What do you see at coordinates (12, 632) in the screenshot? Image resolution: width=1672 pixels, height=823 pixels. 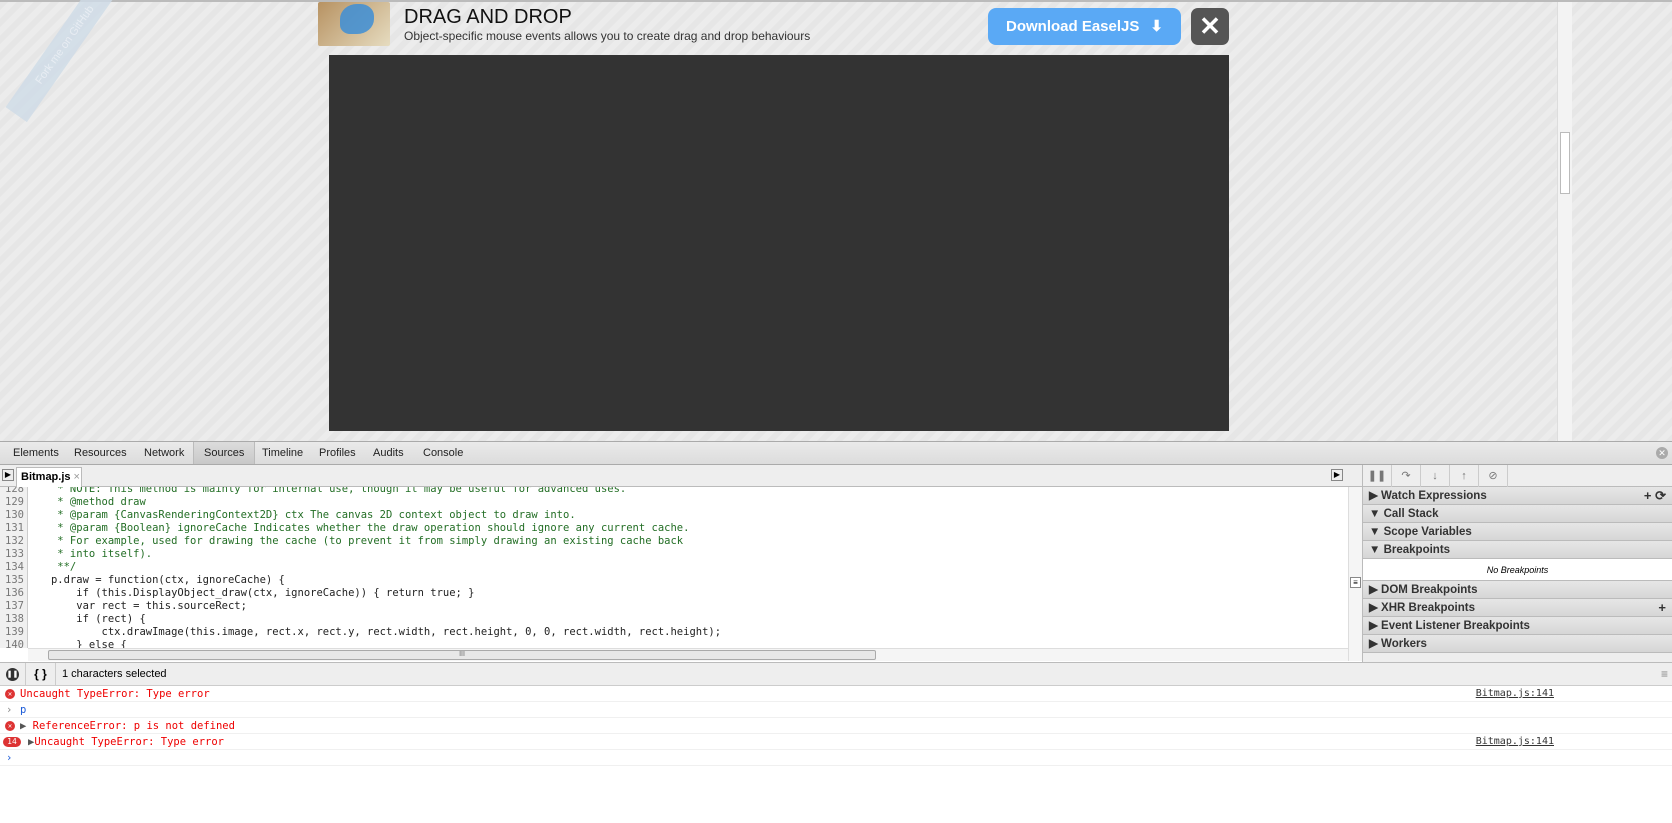 I see `line-number: 139` at bounding box center [12, 632].